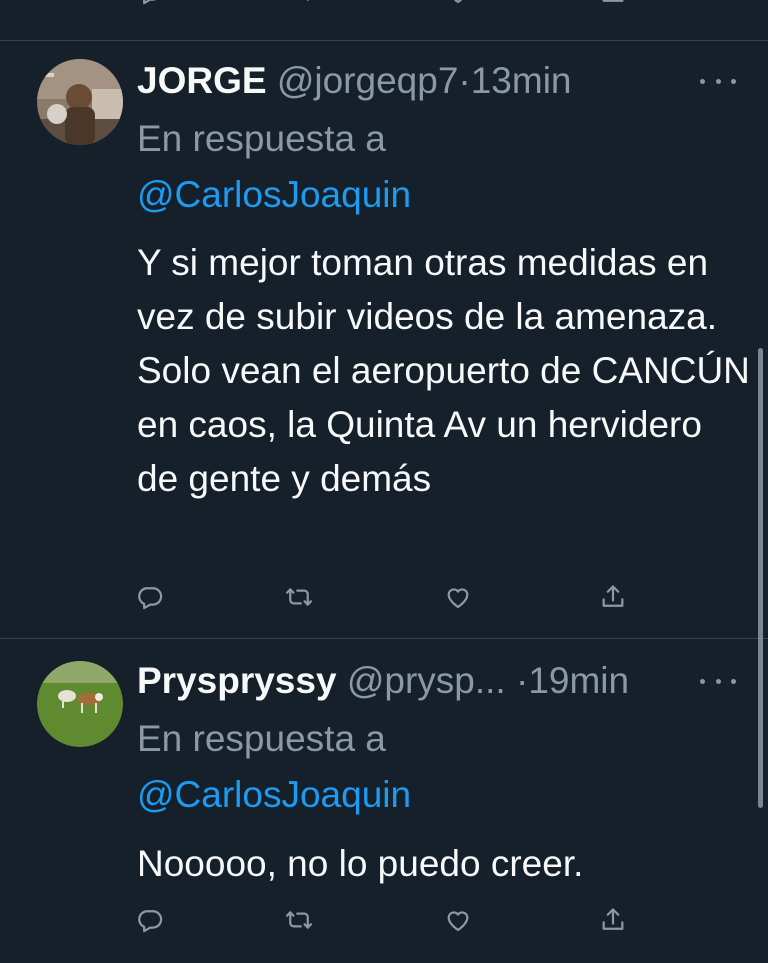 Image resolution: width=768 pixels, height=963 pixels. What do you see at coordinates (578, 680) in the screenshot?
I see `tweet-time: 19min` at bounding box center [578, 680].